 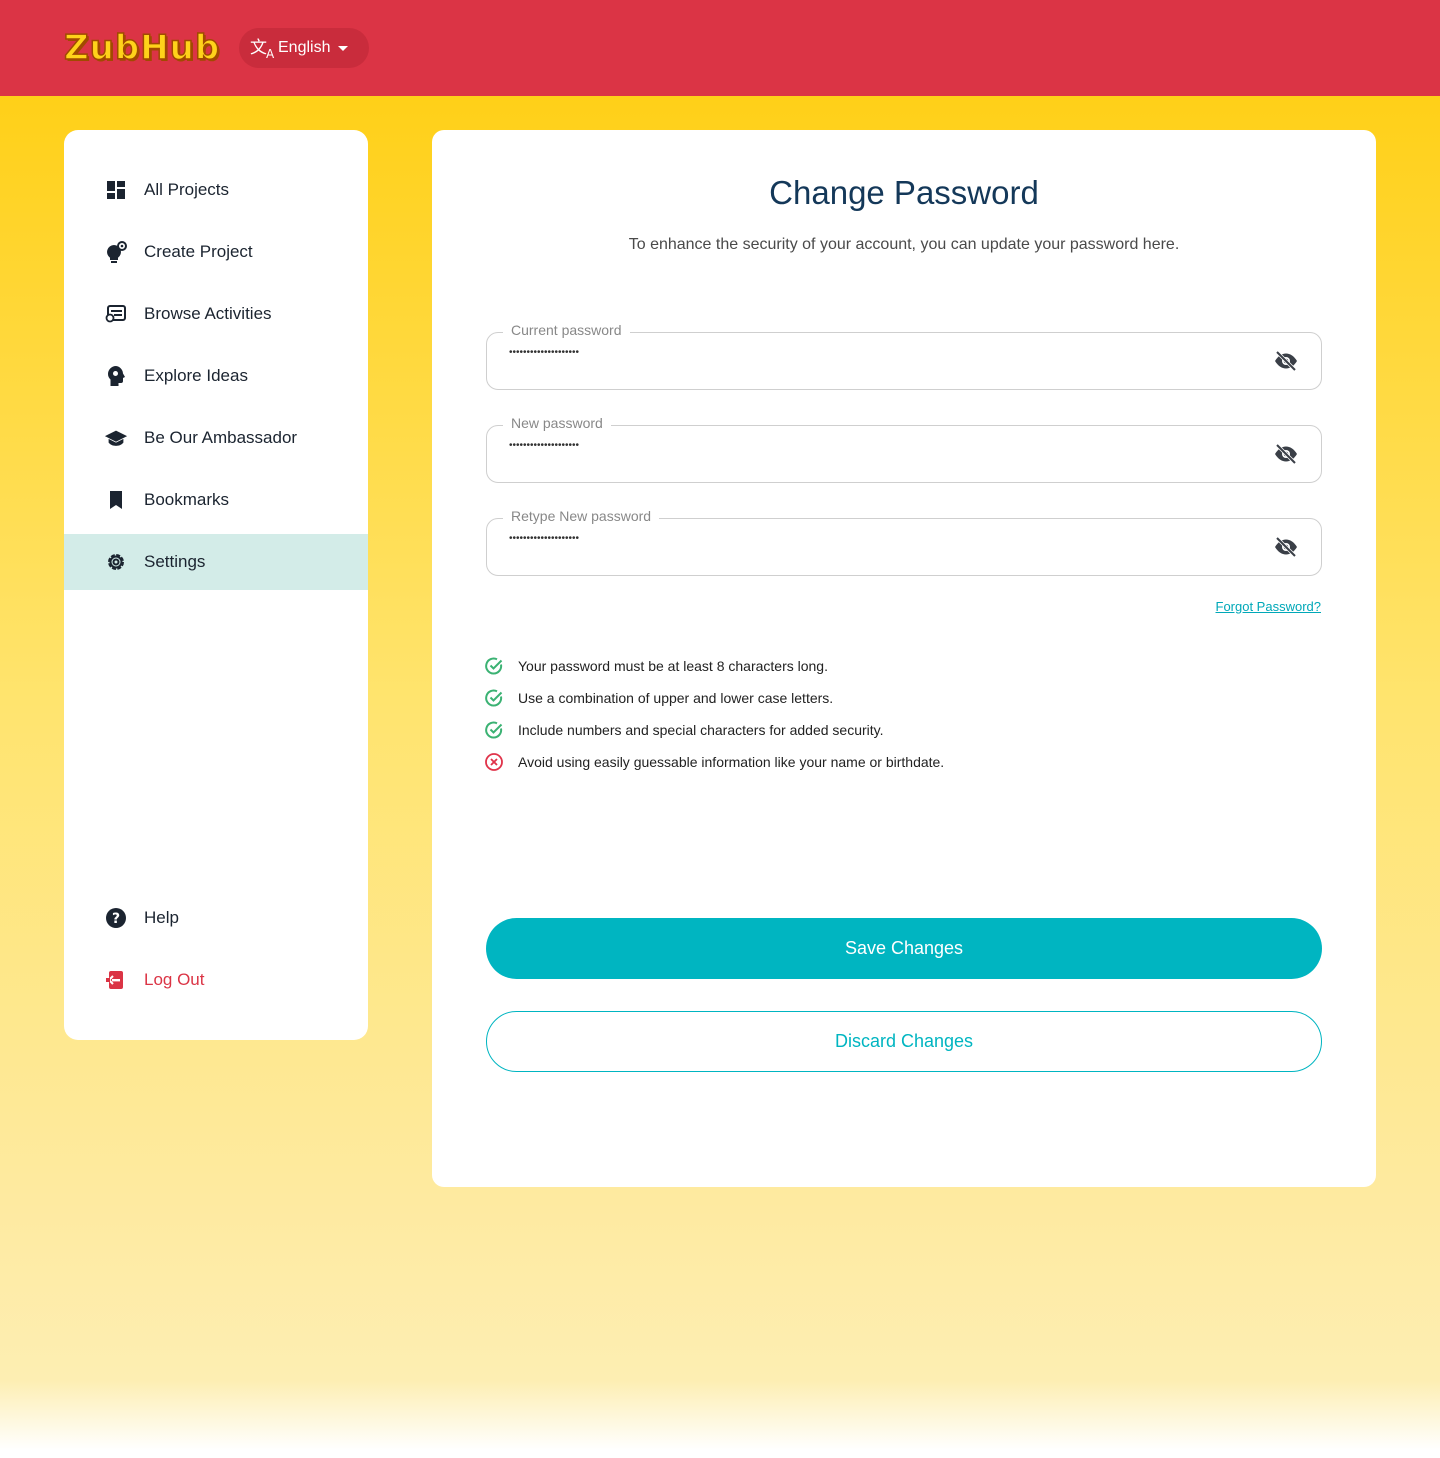 I want to click on new-password-input, so click(x=859, y=445).